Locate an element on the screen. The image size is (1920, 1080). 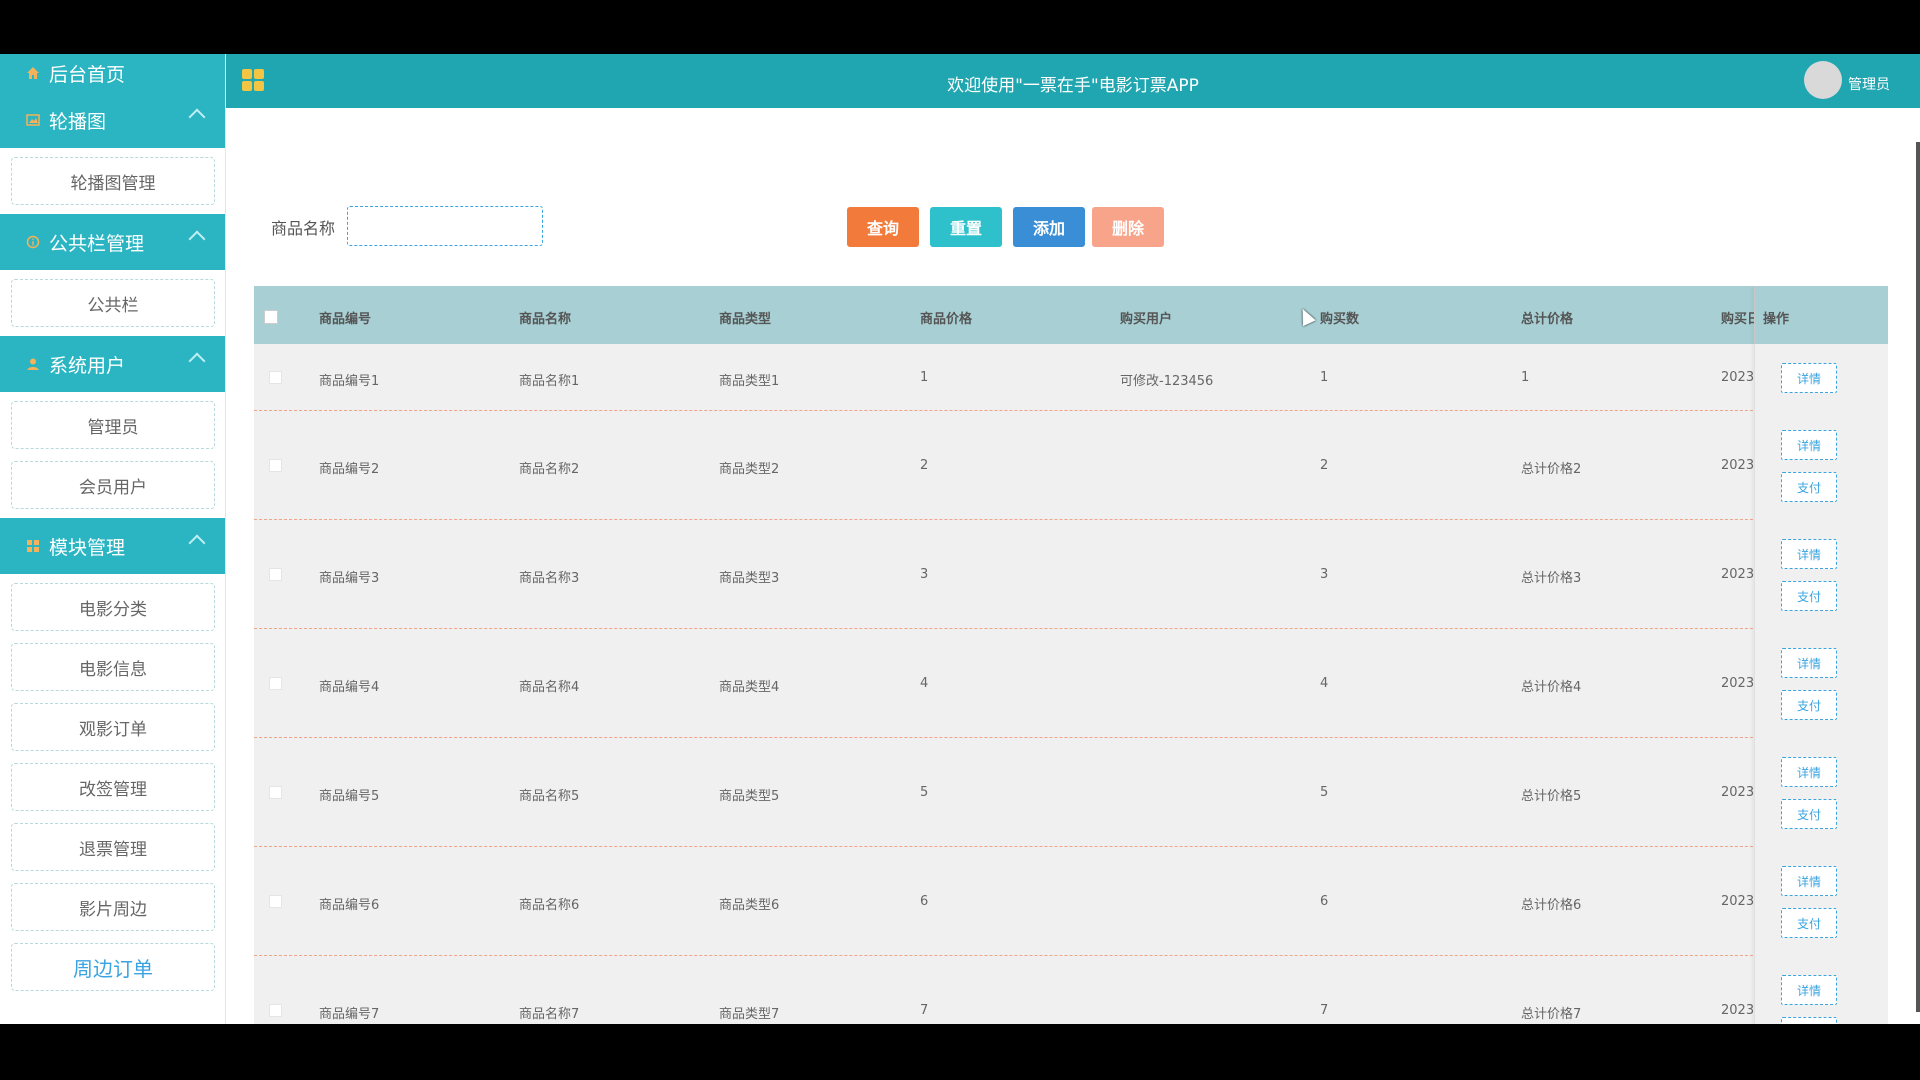
cell-price: 2 is located at coordinates (924, 465).